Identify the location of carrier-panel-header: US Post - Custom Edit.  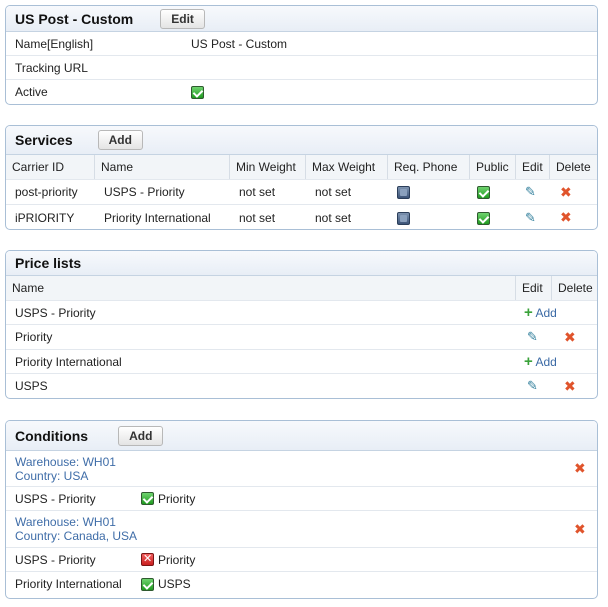
(301, 19).